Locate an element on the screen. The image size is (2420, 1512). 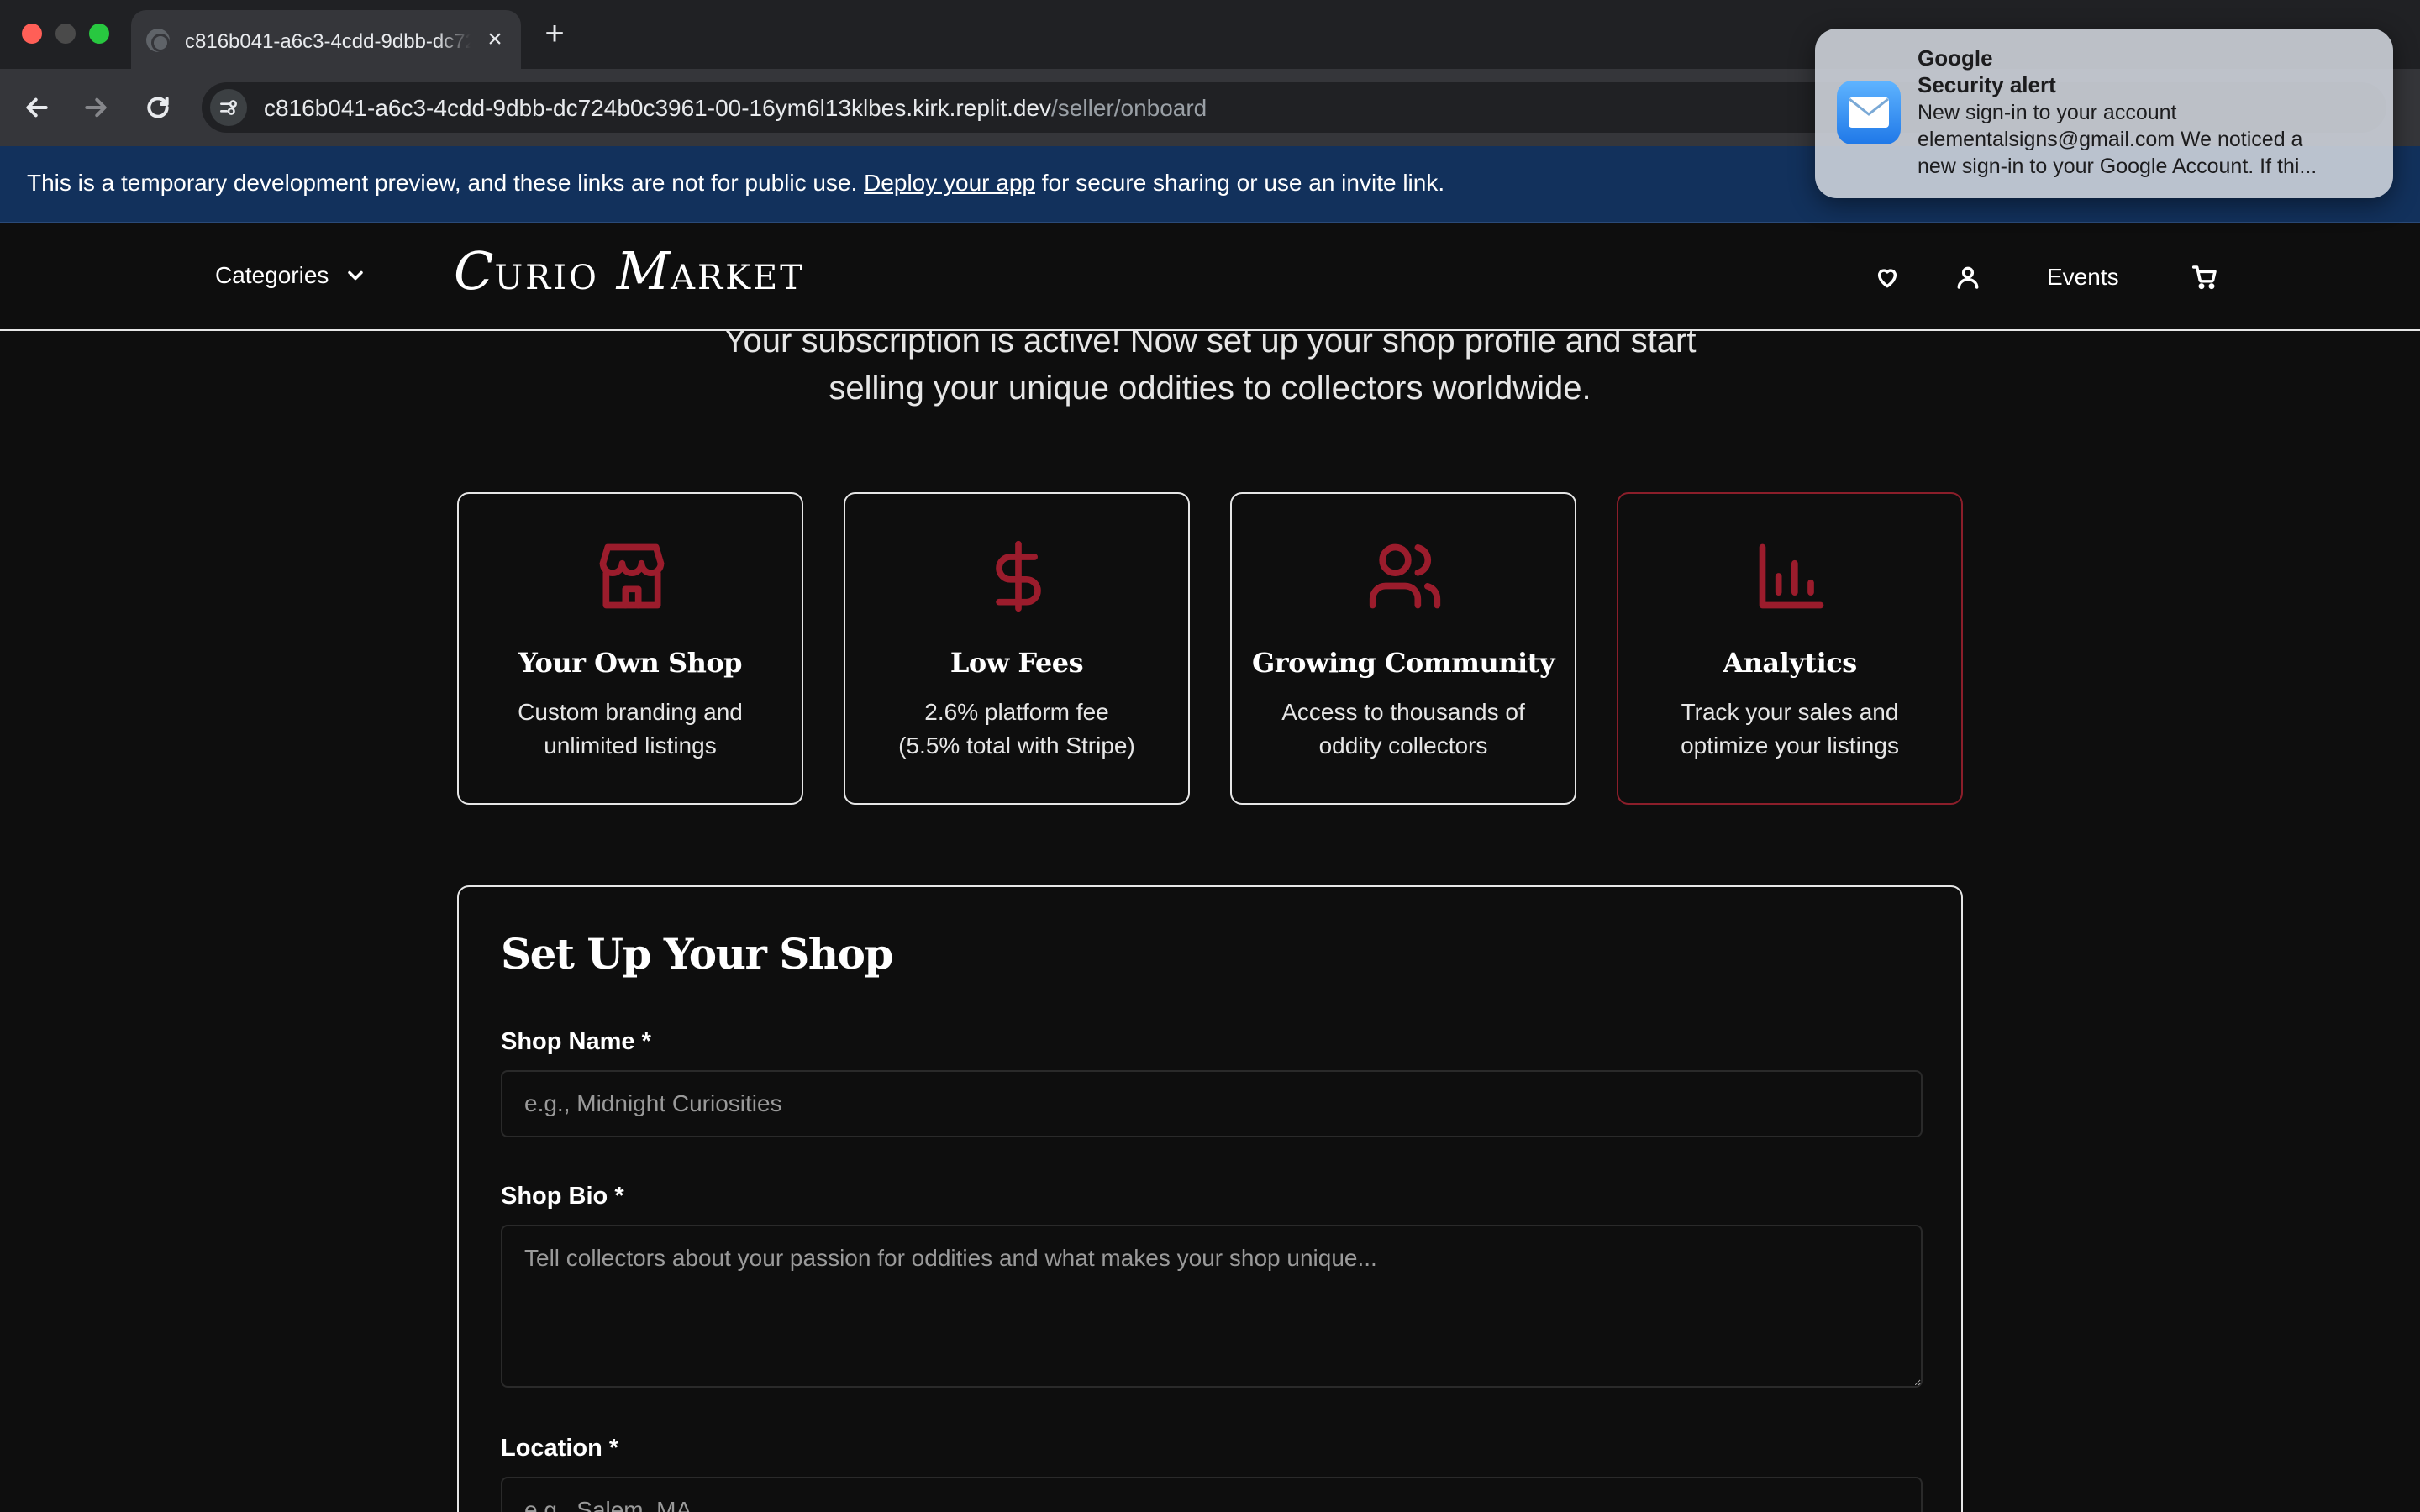
shop-name-label: Shop Name * is located at coordinates (576, 1041).